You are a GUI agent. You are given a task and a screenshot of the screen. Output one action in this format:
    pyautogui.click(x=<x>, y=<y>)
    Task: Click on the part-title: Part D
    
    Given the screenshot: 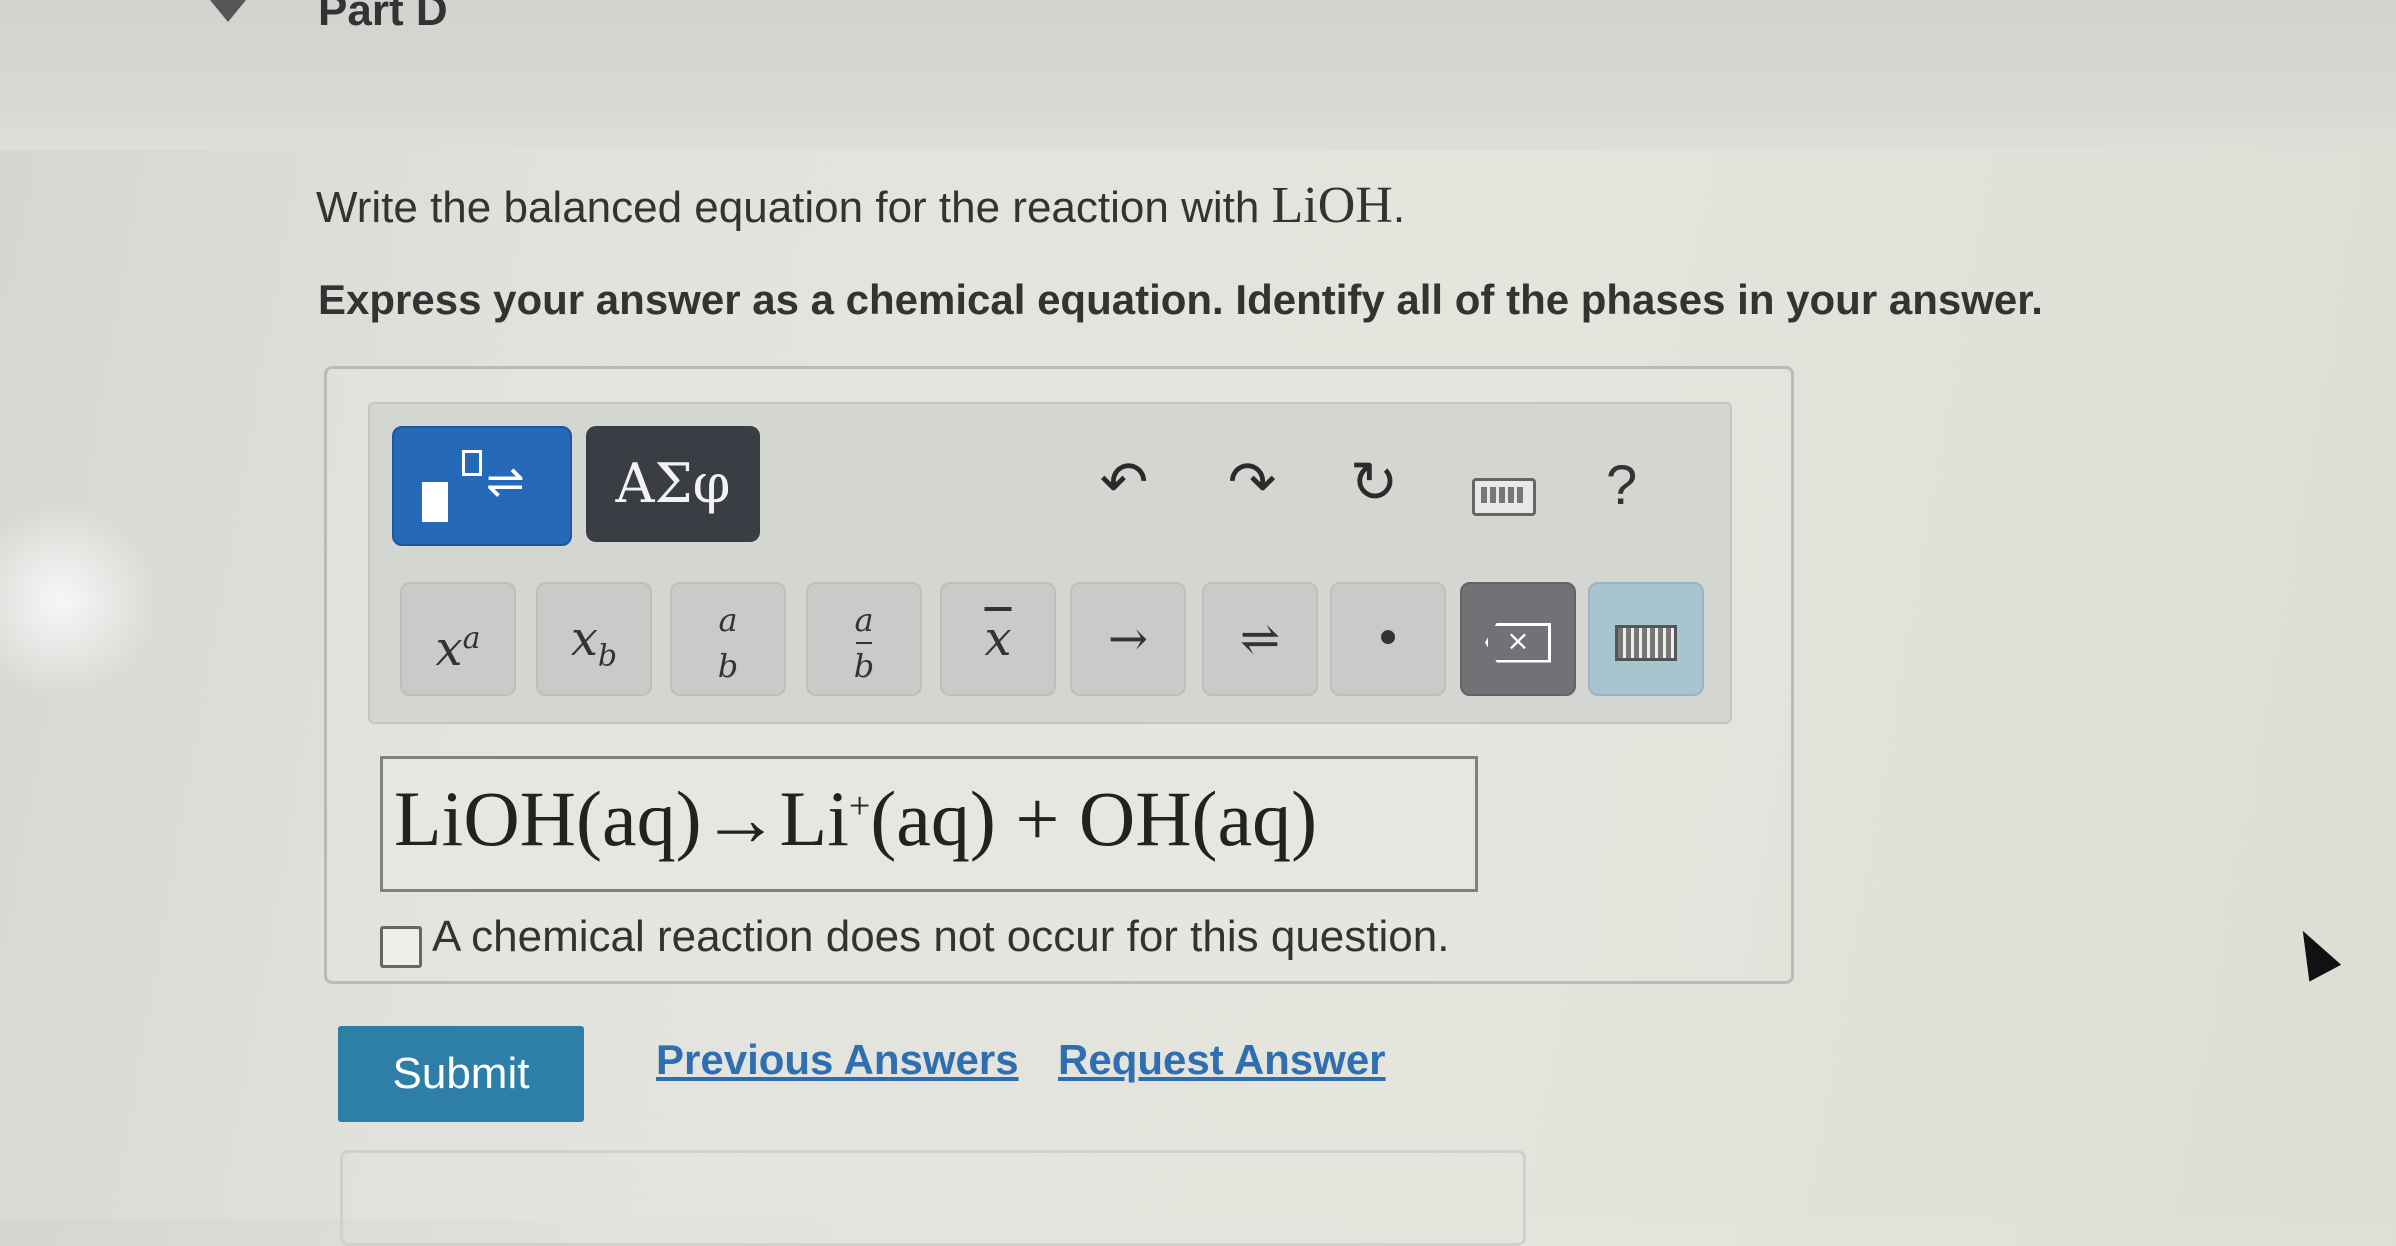 What is the action you would take?
    pyautogui.click(x=383, y=17)
    